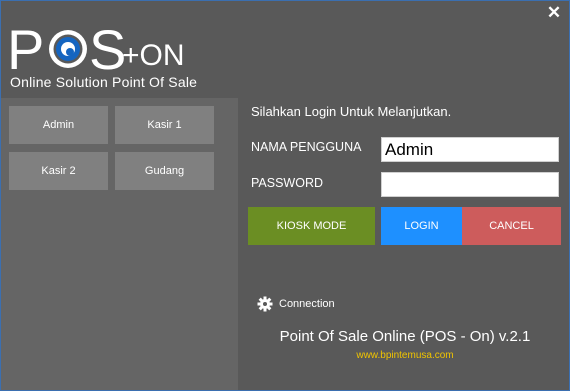 Image resolution: width=570 pixels, height=391 pixels. What do you see at coordinates (470, 184) in the screenshot?
I see `password-field` at bounding box center [470, 184].